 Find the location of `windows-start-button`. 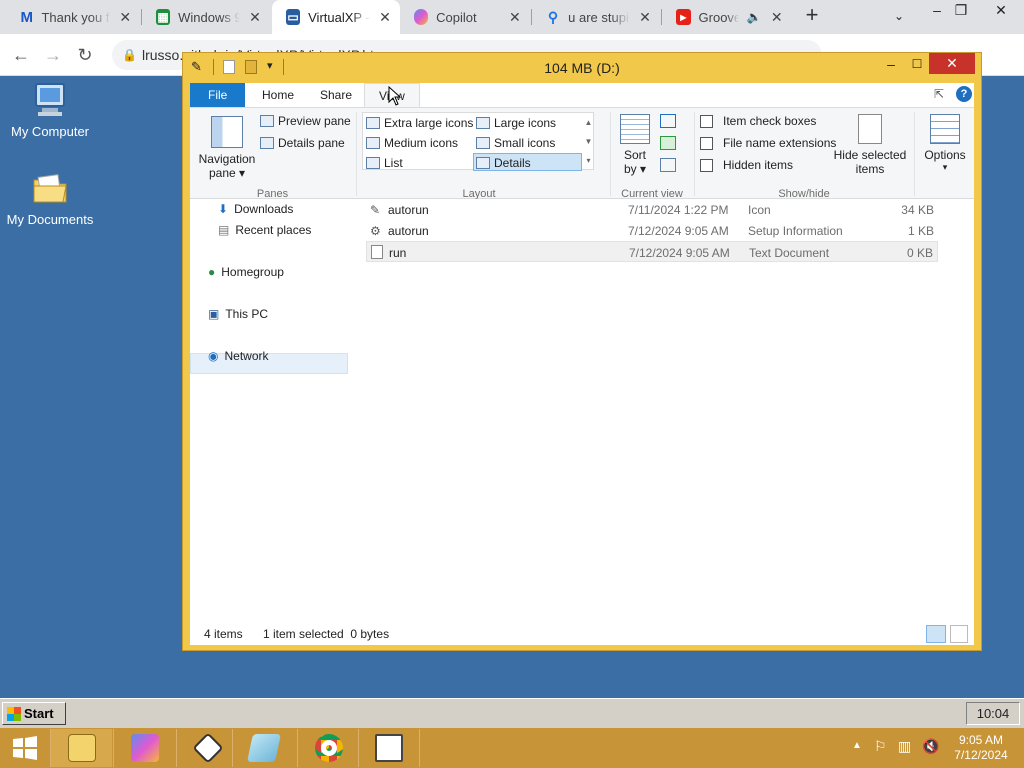

windows-start-button is located at coordinates (25, 748).